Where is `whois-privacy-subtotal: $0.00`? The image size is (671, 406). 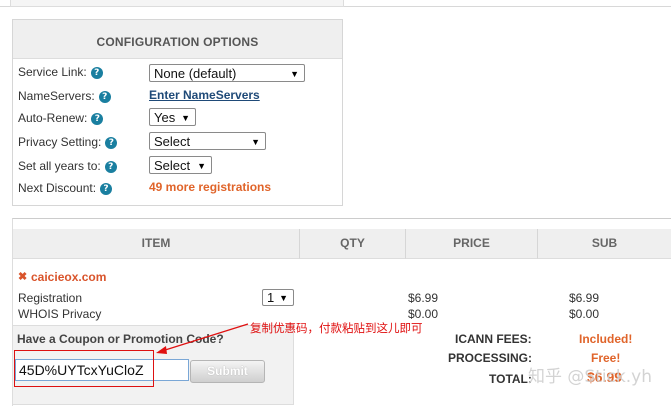
whois-privacy-subtotal: $0.00 is located at coordinates (584, 314).